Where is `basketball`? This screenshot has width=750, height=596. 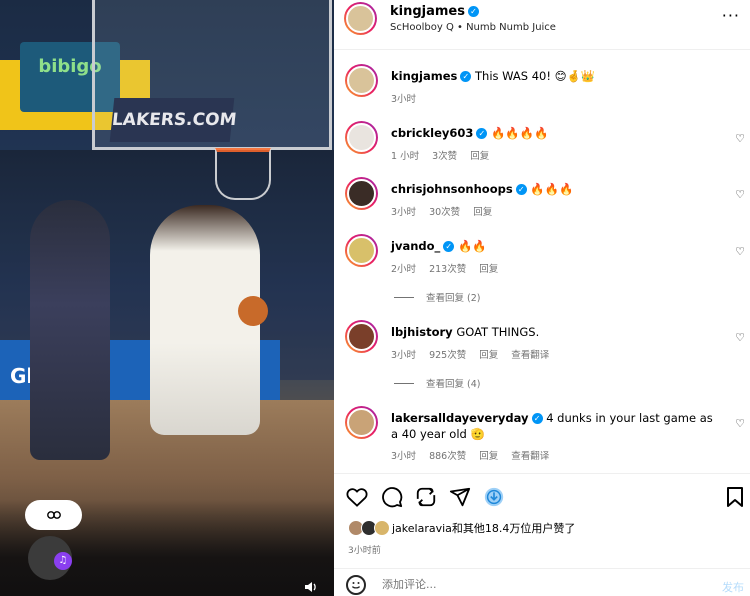 basketball is located at coordinates (253, 311).